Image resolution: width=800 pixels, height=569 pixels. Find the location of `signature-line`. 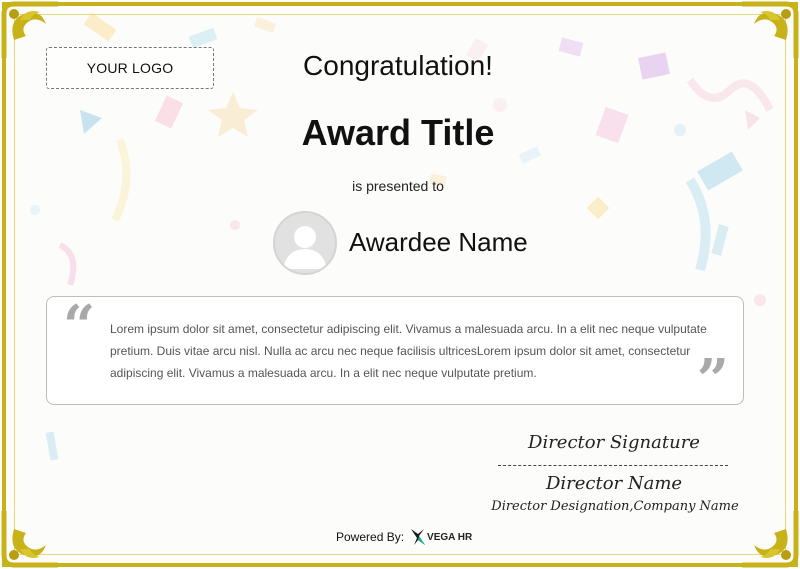

signature-line is located at coordinates (613, 465).